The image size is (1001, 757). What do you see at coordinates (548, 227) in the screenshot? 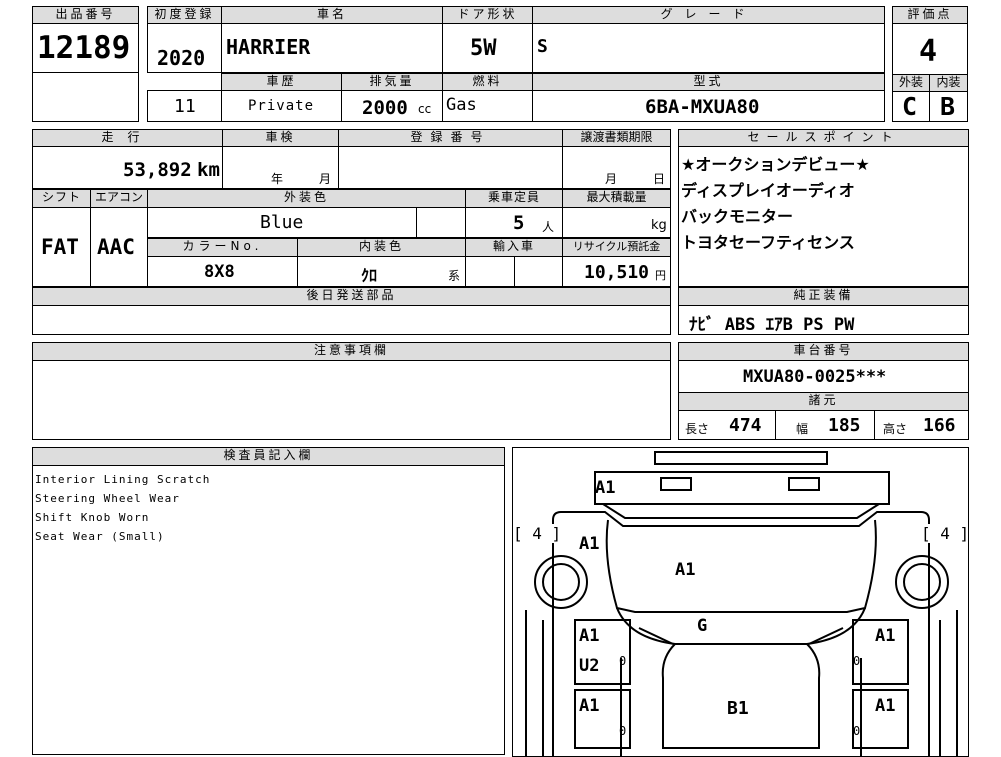
I see `capacity-unit: 人` at bounding box center [548, 227].